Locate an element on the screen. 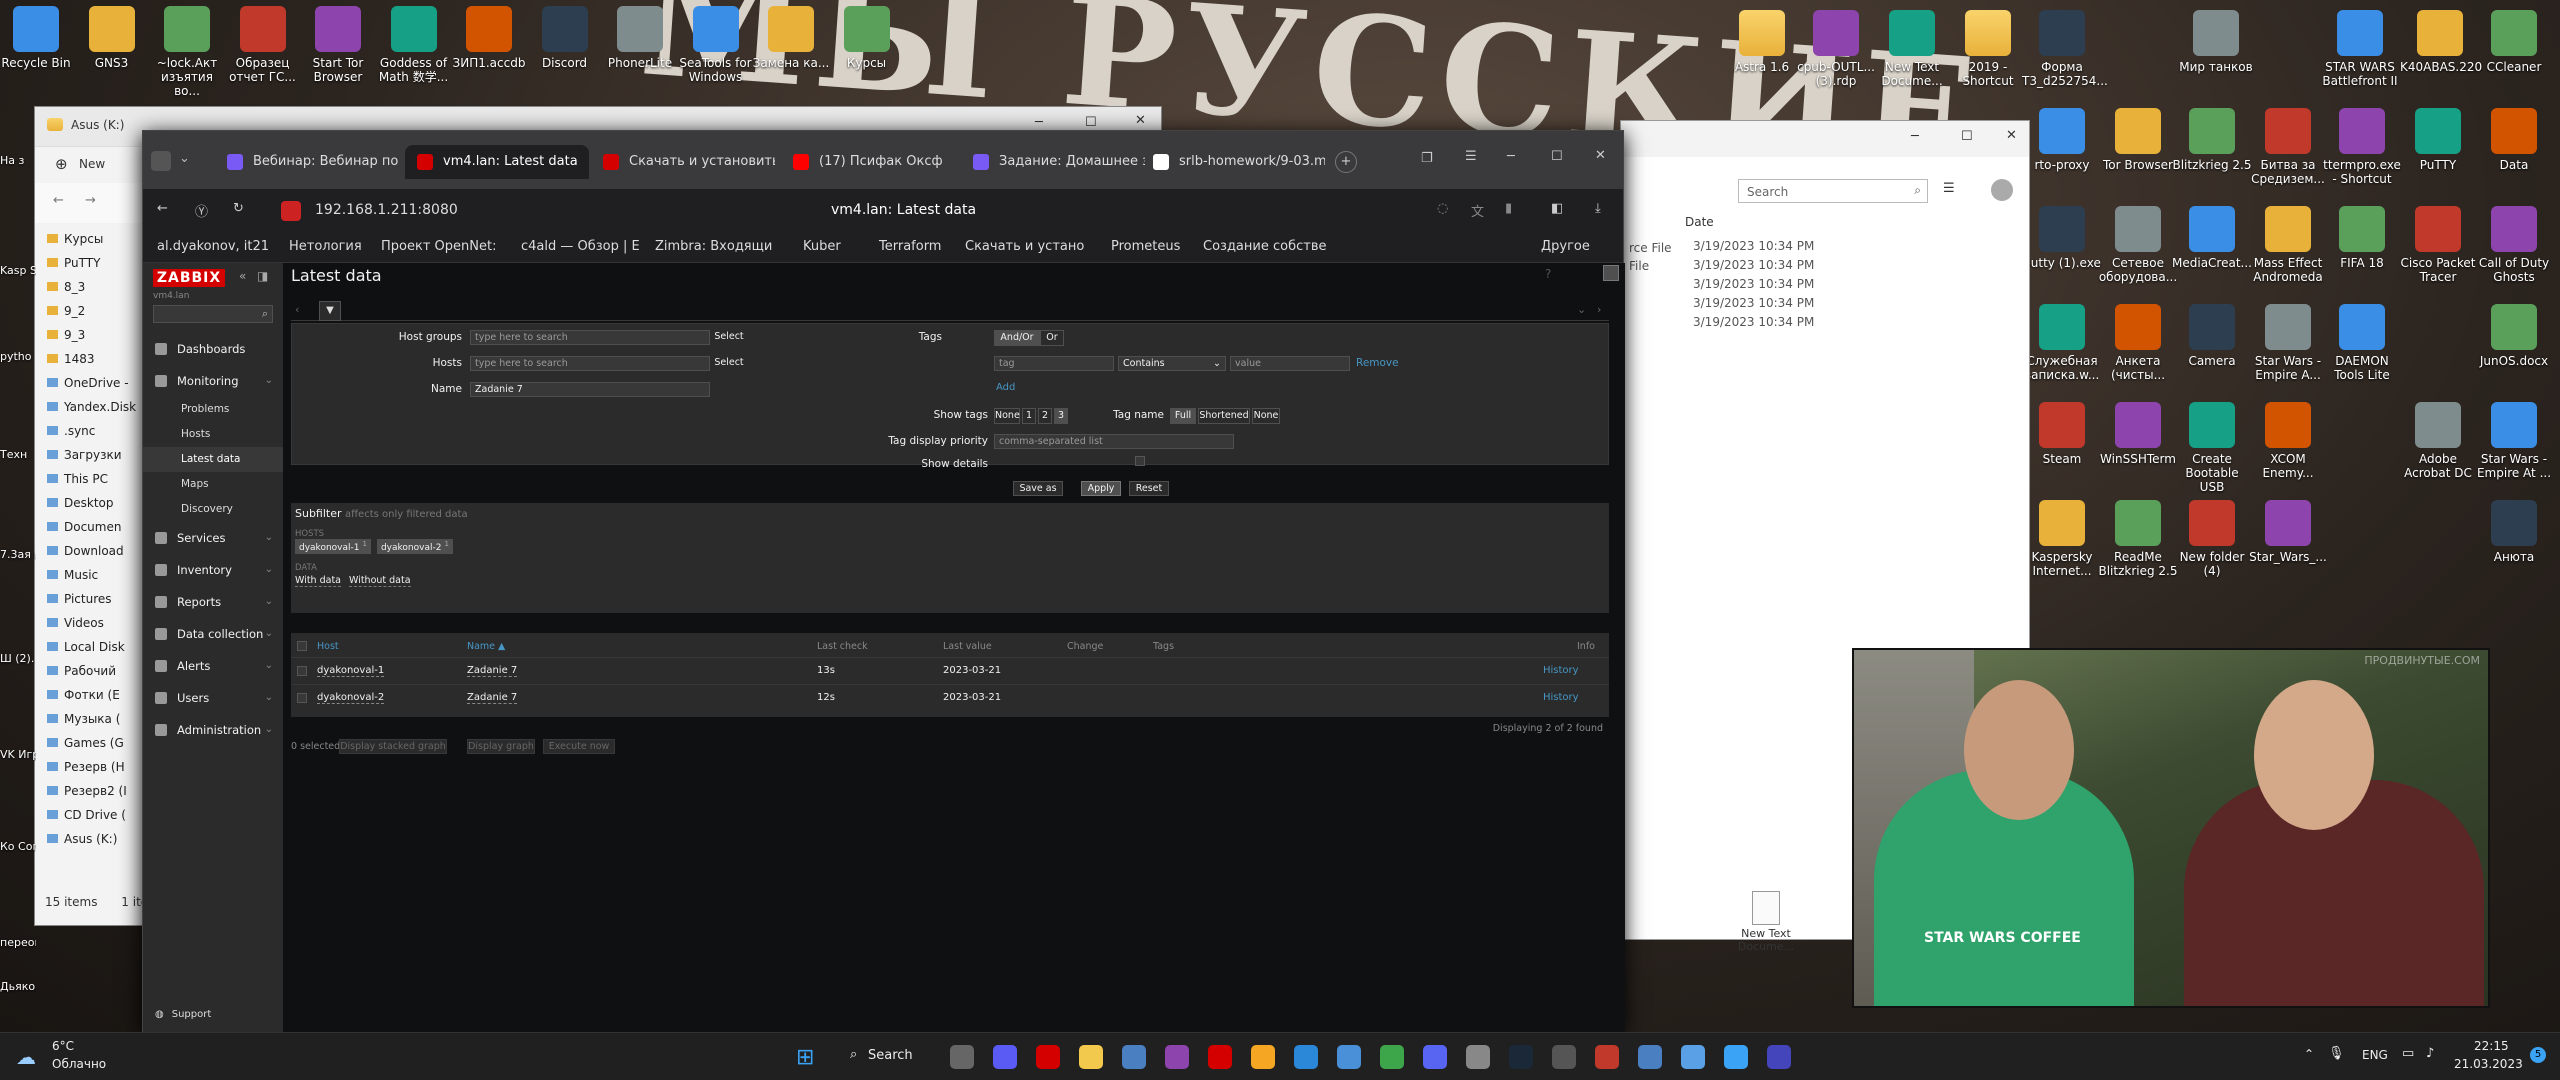  nav-tree-item: 9_3 is located at coordinates (90, 335).